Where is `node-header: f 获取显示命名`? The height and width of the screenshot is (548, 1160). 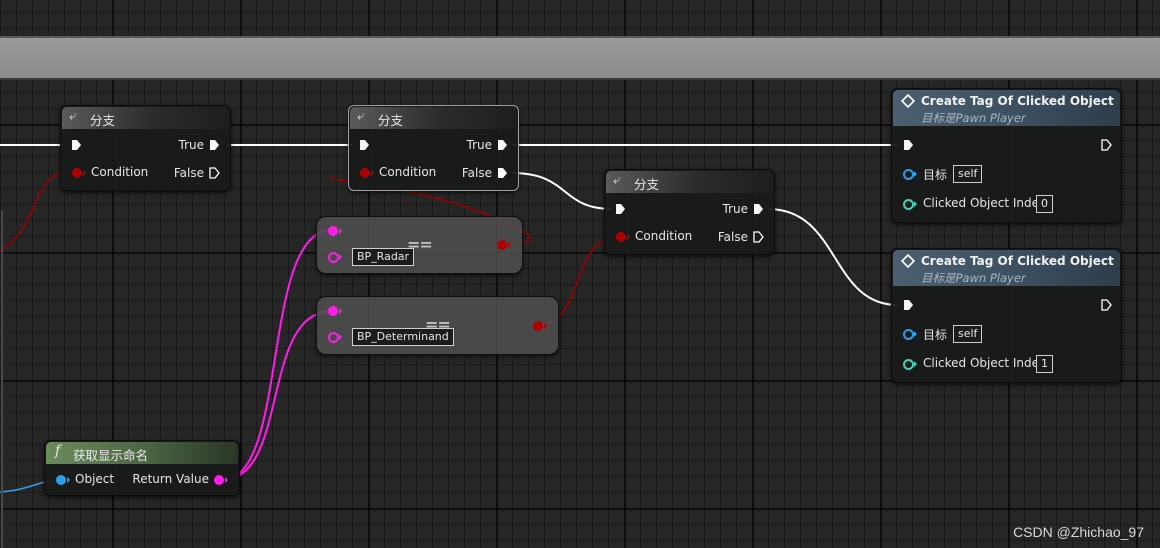
node-header: f 获取显示命名 is located at coordinates (142, 453).